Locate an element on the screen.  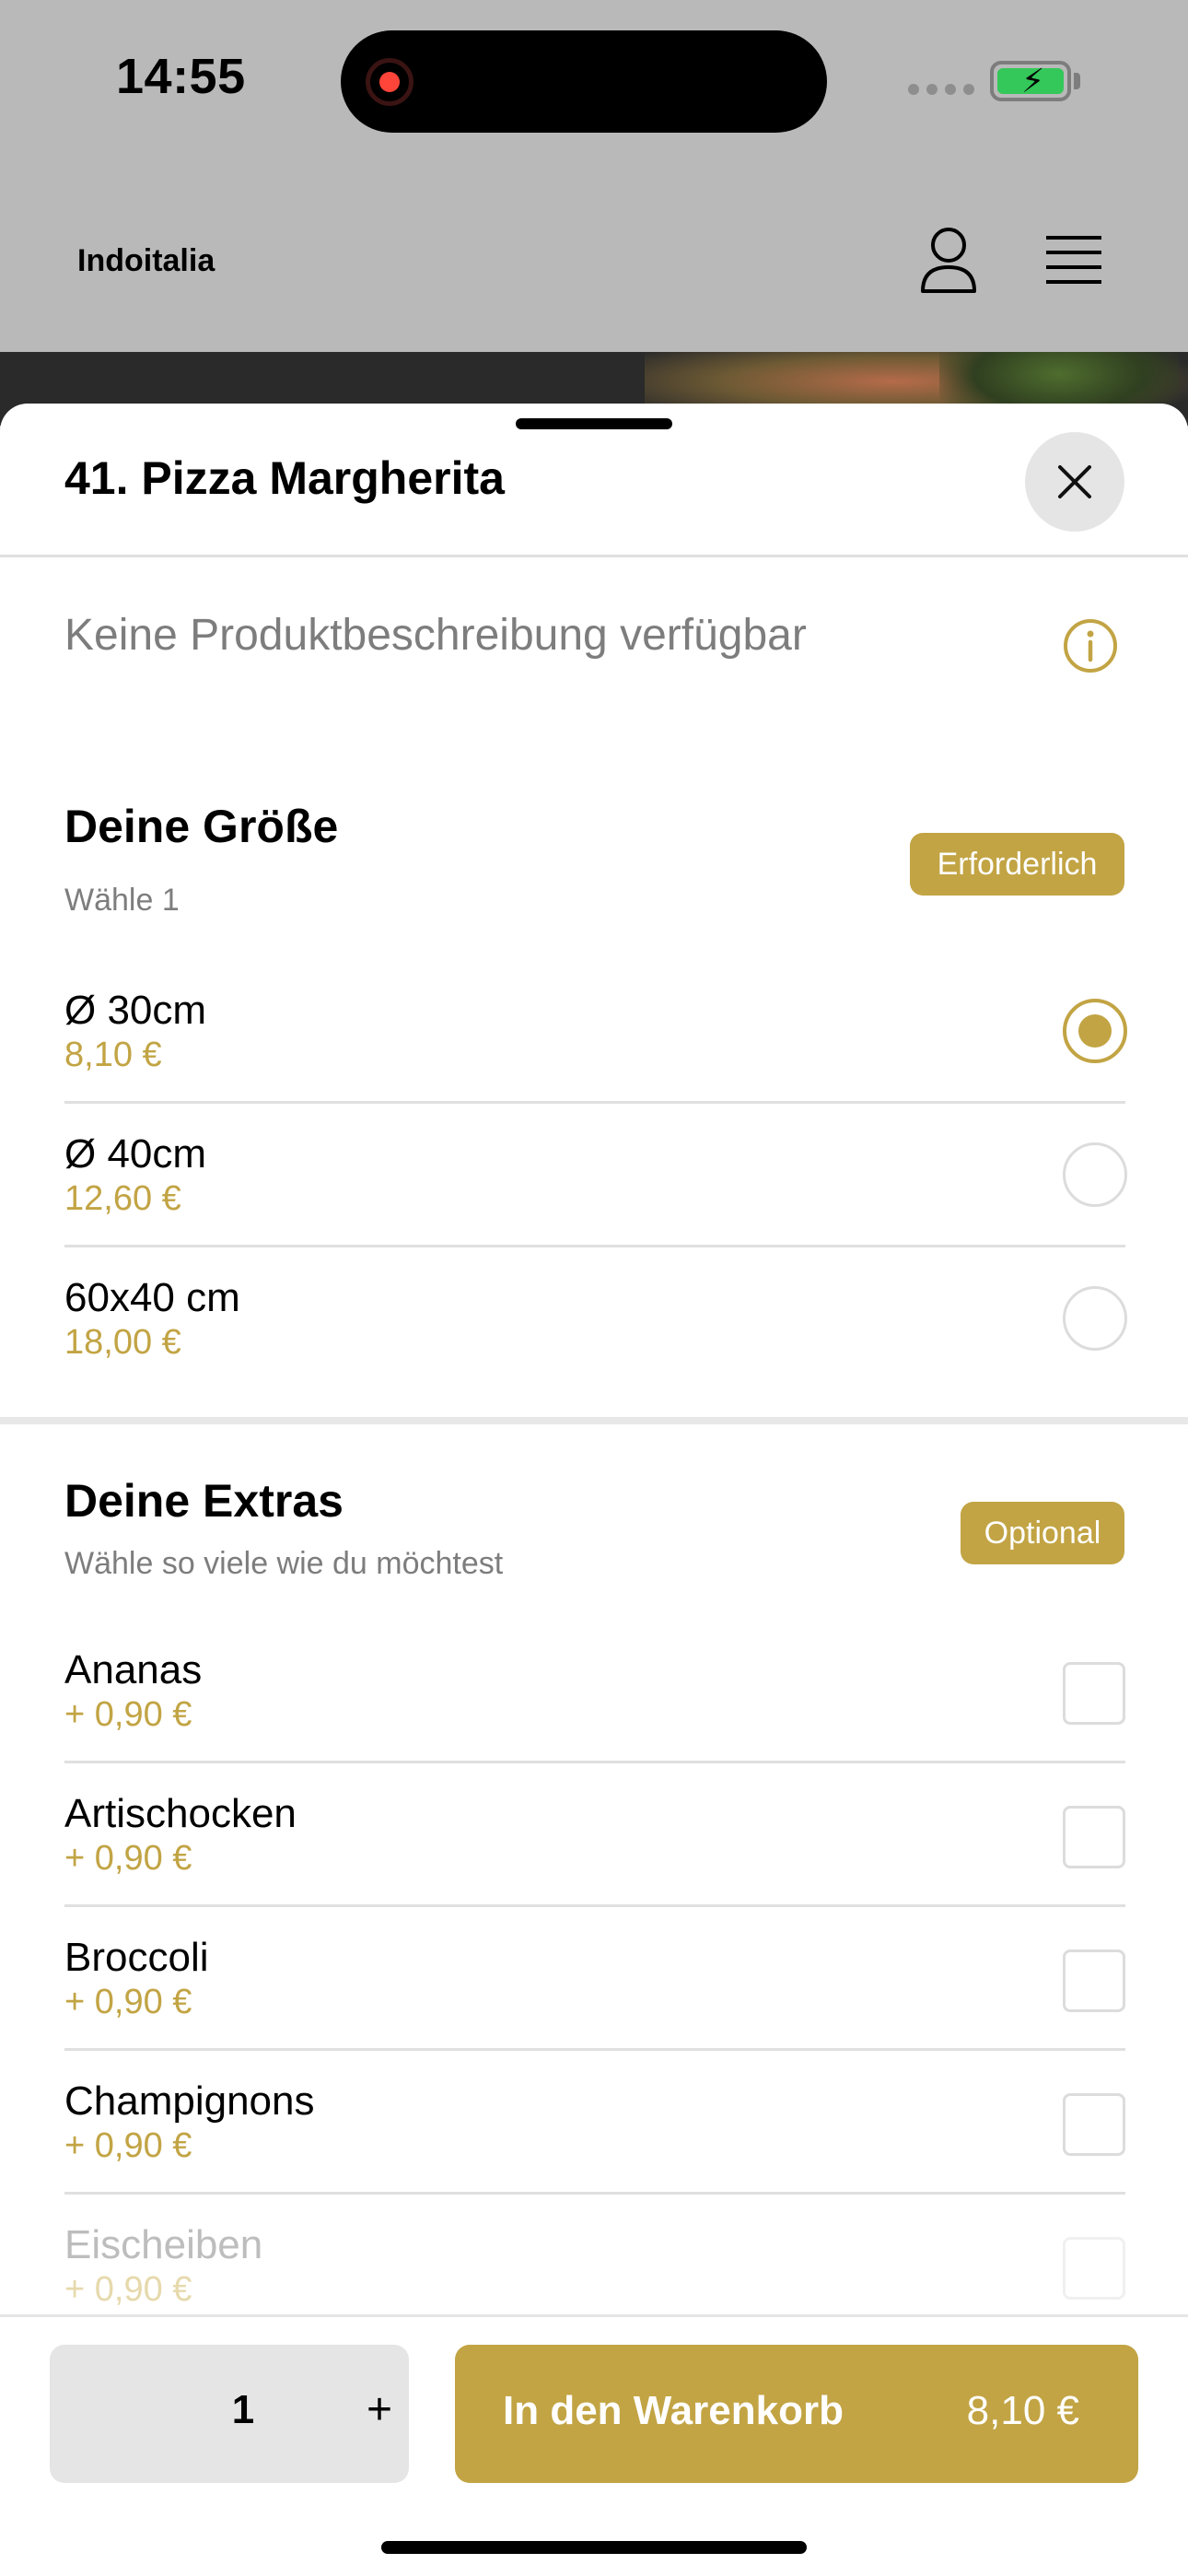
size-option: Ø 40cm 12,60 € is located at coordinates (595, 1175).